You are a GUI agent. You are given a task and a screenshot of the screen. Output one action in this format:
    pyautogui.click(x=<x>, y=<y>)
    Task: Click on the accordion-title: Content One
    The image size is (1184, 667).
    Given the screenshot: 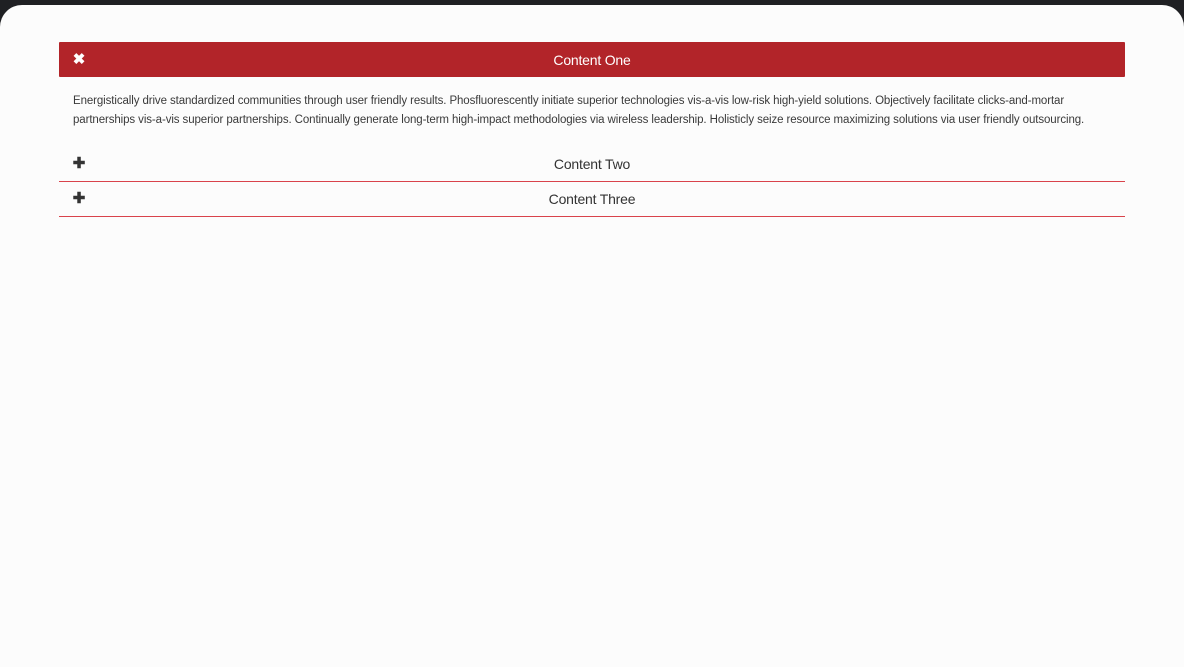 What is the action you would take?
    pyautogui.click(x=592, y=59)
    